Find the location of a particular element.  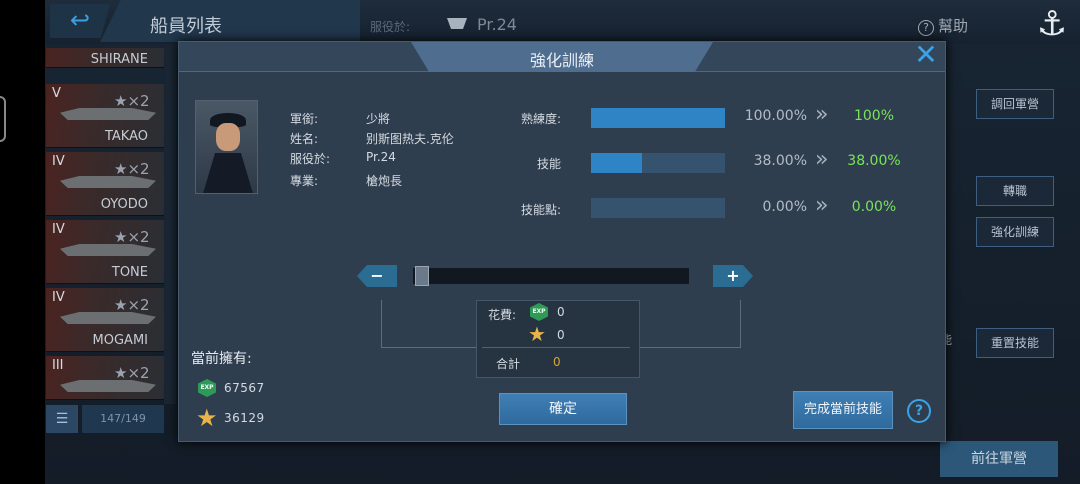

dialog-title: 強化訓練 is located at coordinates (561, 60).